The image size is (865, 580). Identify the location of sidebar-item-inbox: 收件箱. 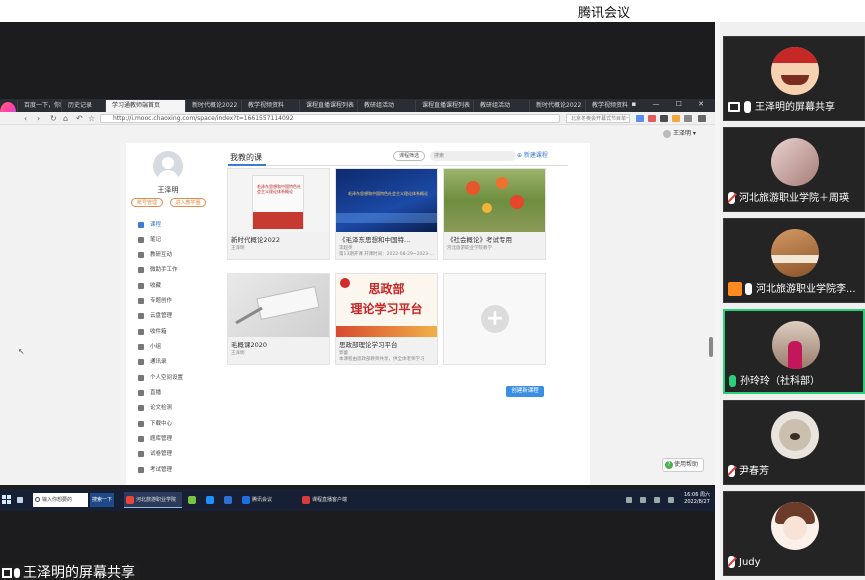
(152, 332).